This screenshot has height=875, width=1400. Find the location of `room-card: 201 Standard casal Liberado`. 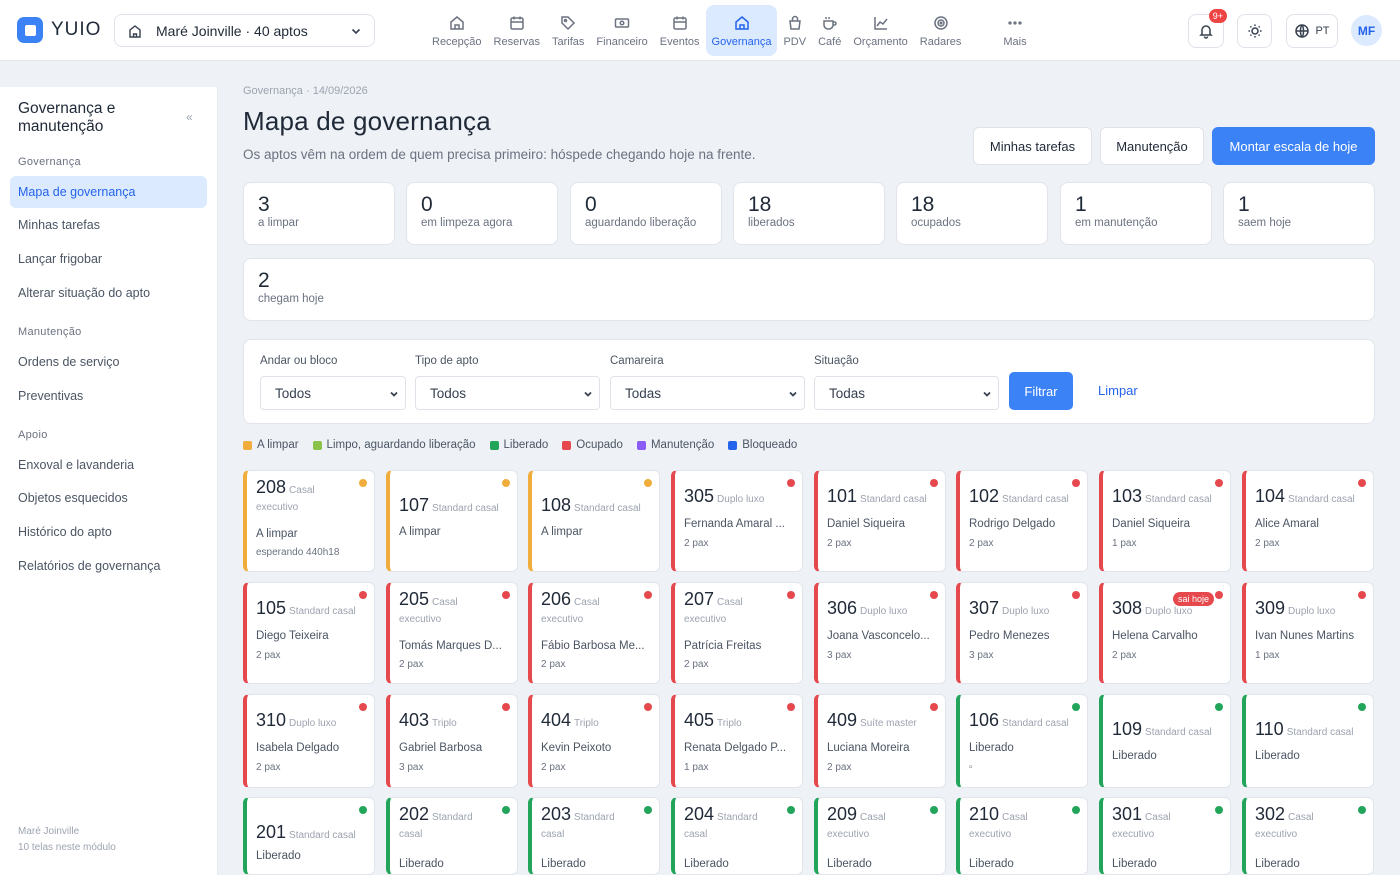

room-card: 201 Standard casal Liberado is located at coordinates (309, 836).